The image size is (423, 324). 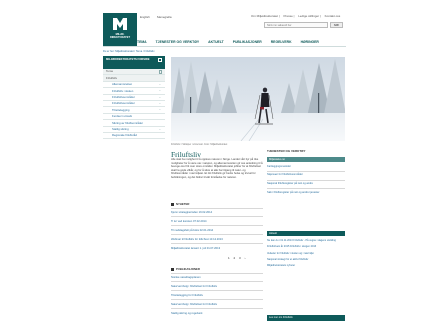 What do you see at coordinates (121, 109) in the screenshot?
I see `sidebar-item-label: Tilrettelegging` at bounding box center [121, 109].